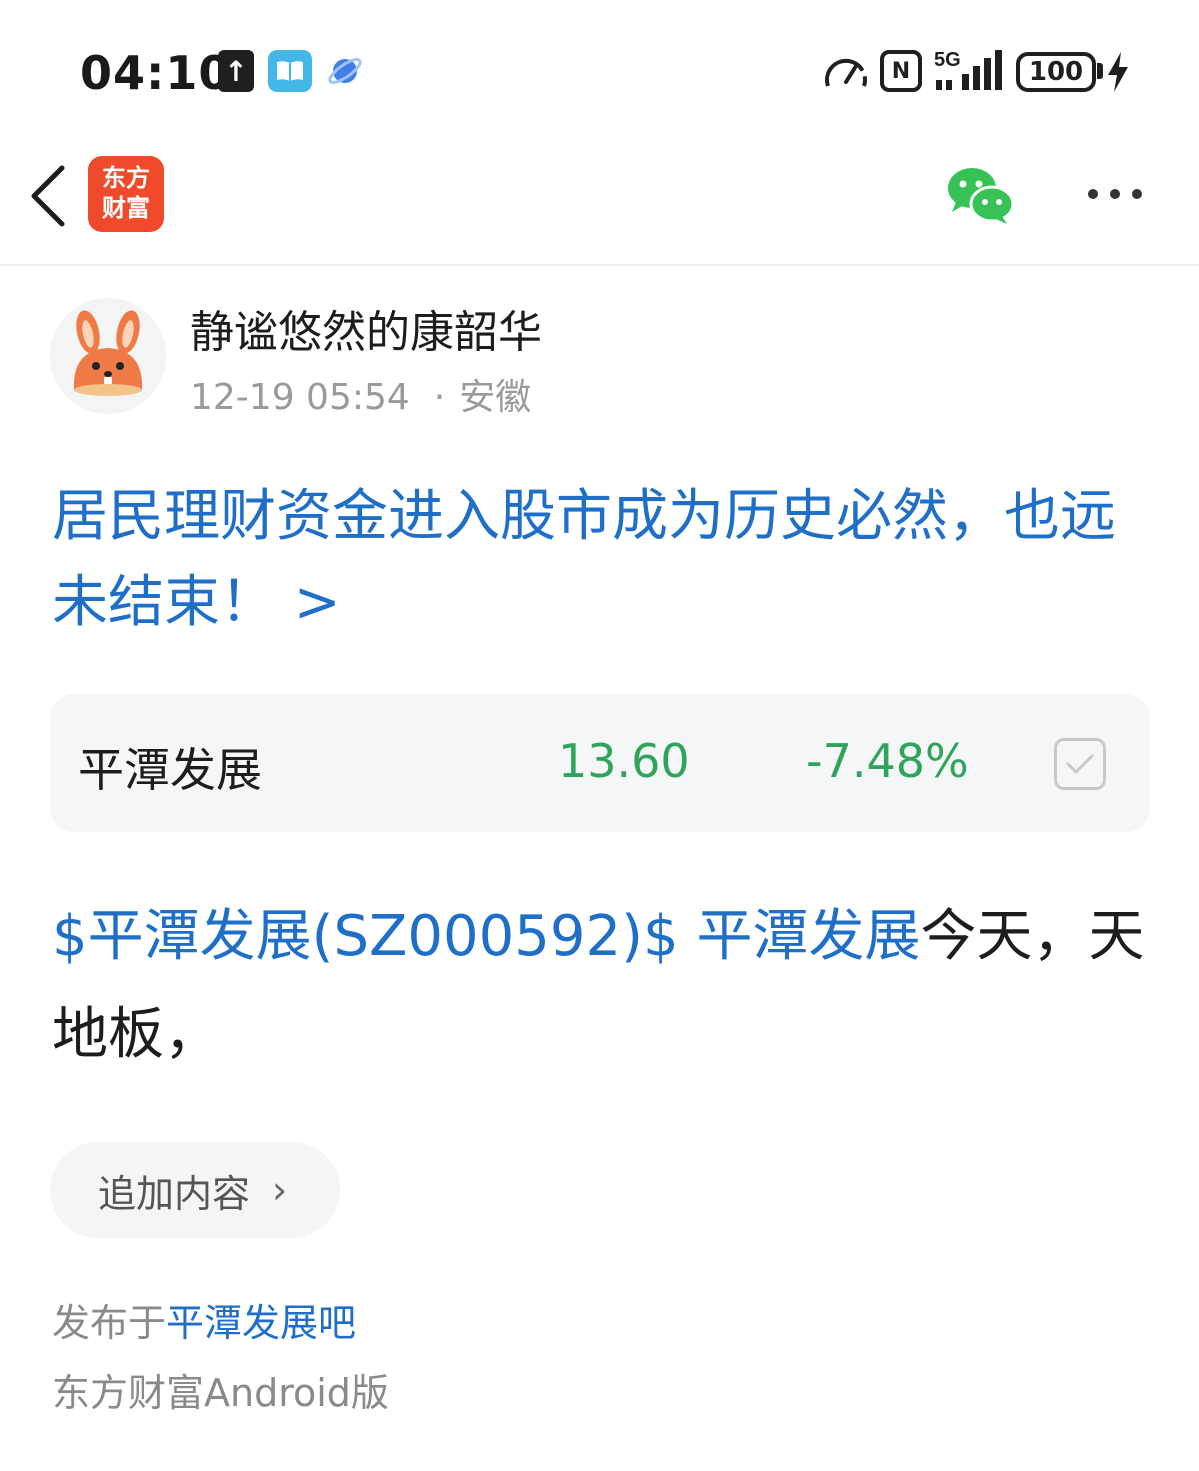 The image size is (1199, 1471). I want to click on forum-link: 平潭发展吧, so click(261, 1323).